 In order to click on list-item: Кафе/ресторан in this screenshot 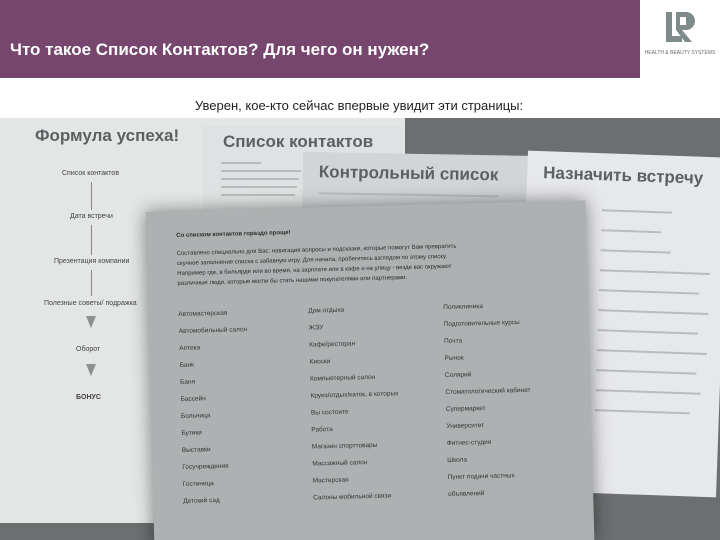, I will do `click(332, 344)`.